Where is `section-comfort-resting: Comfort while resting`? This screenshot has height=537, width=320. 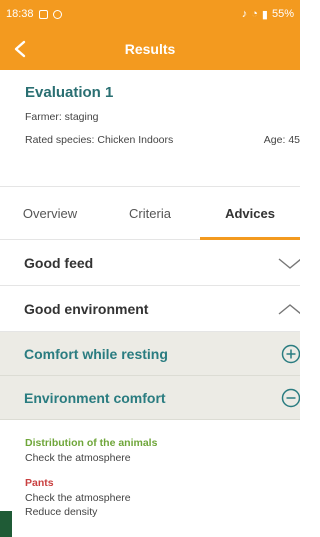 section-comfort-resting: Comfort while resting is located at coordinates (150, 354).